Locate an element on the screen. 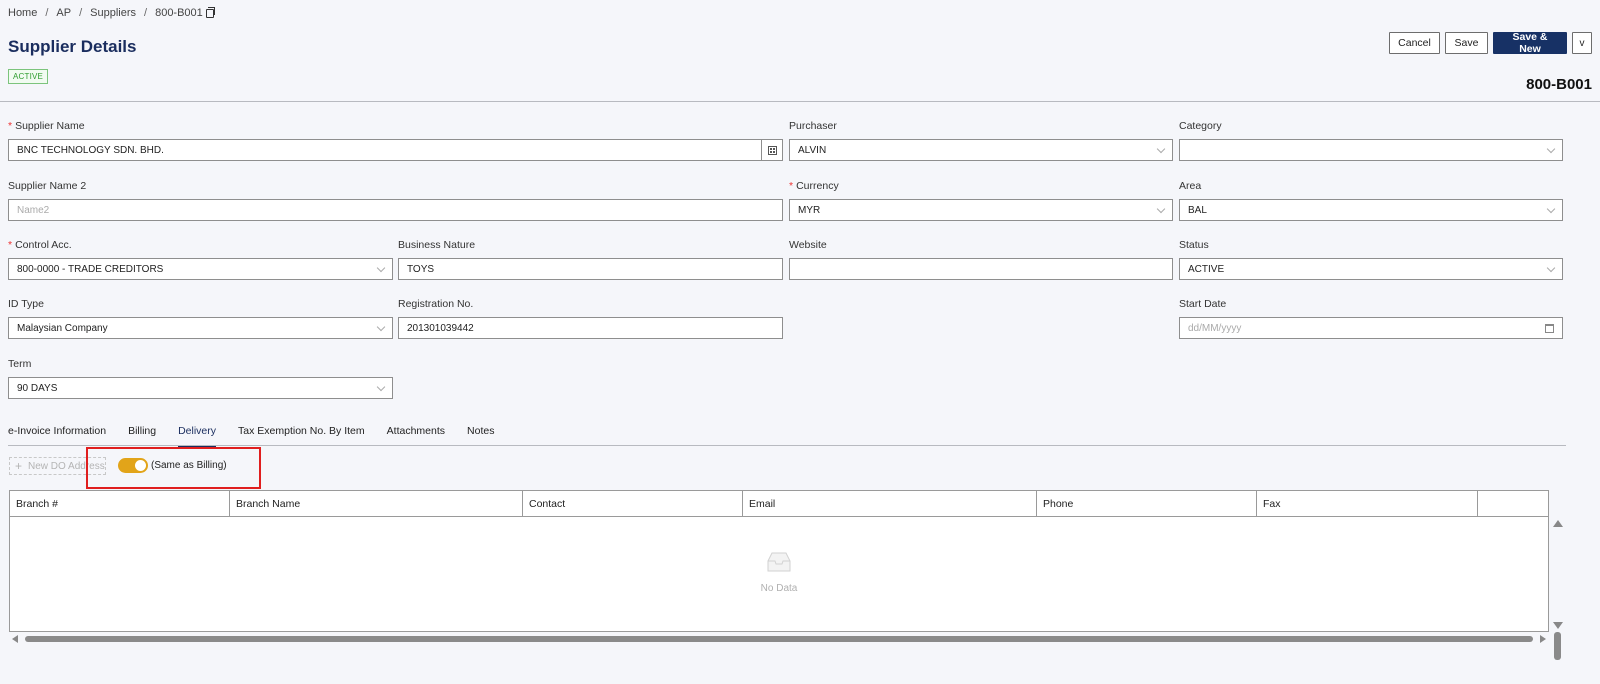 This screenshot has height=684, width=1600. registration-no-input: 201301039442 is located at coordinates (590, 328).